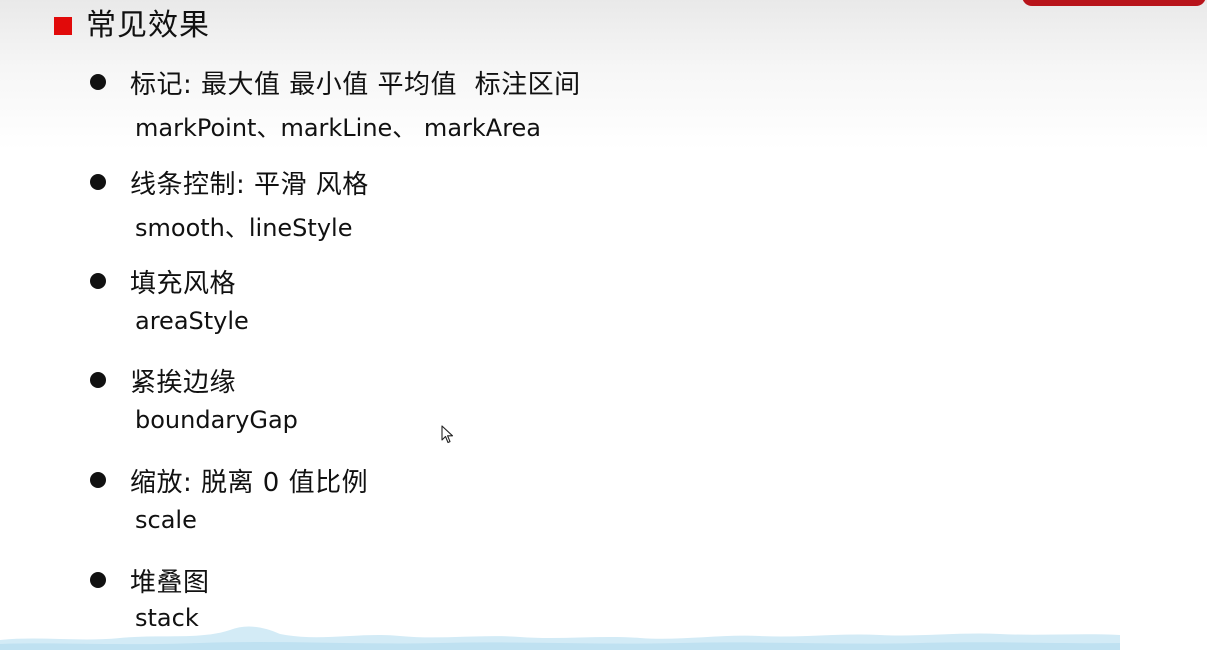  What do you see at coordinates (355, 84) in the screenshot?
I see `item-label: 标记: 最大值 最小值 平均值 标注区间` at bounding box center [355, 84].